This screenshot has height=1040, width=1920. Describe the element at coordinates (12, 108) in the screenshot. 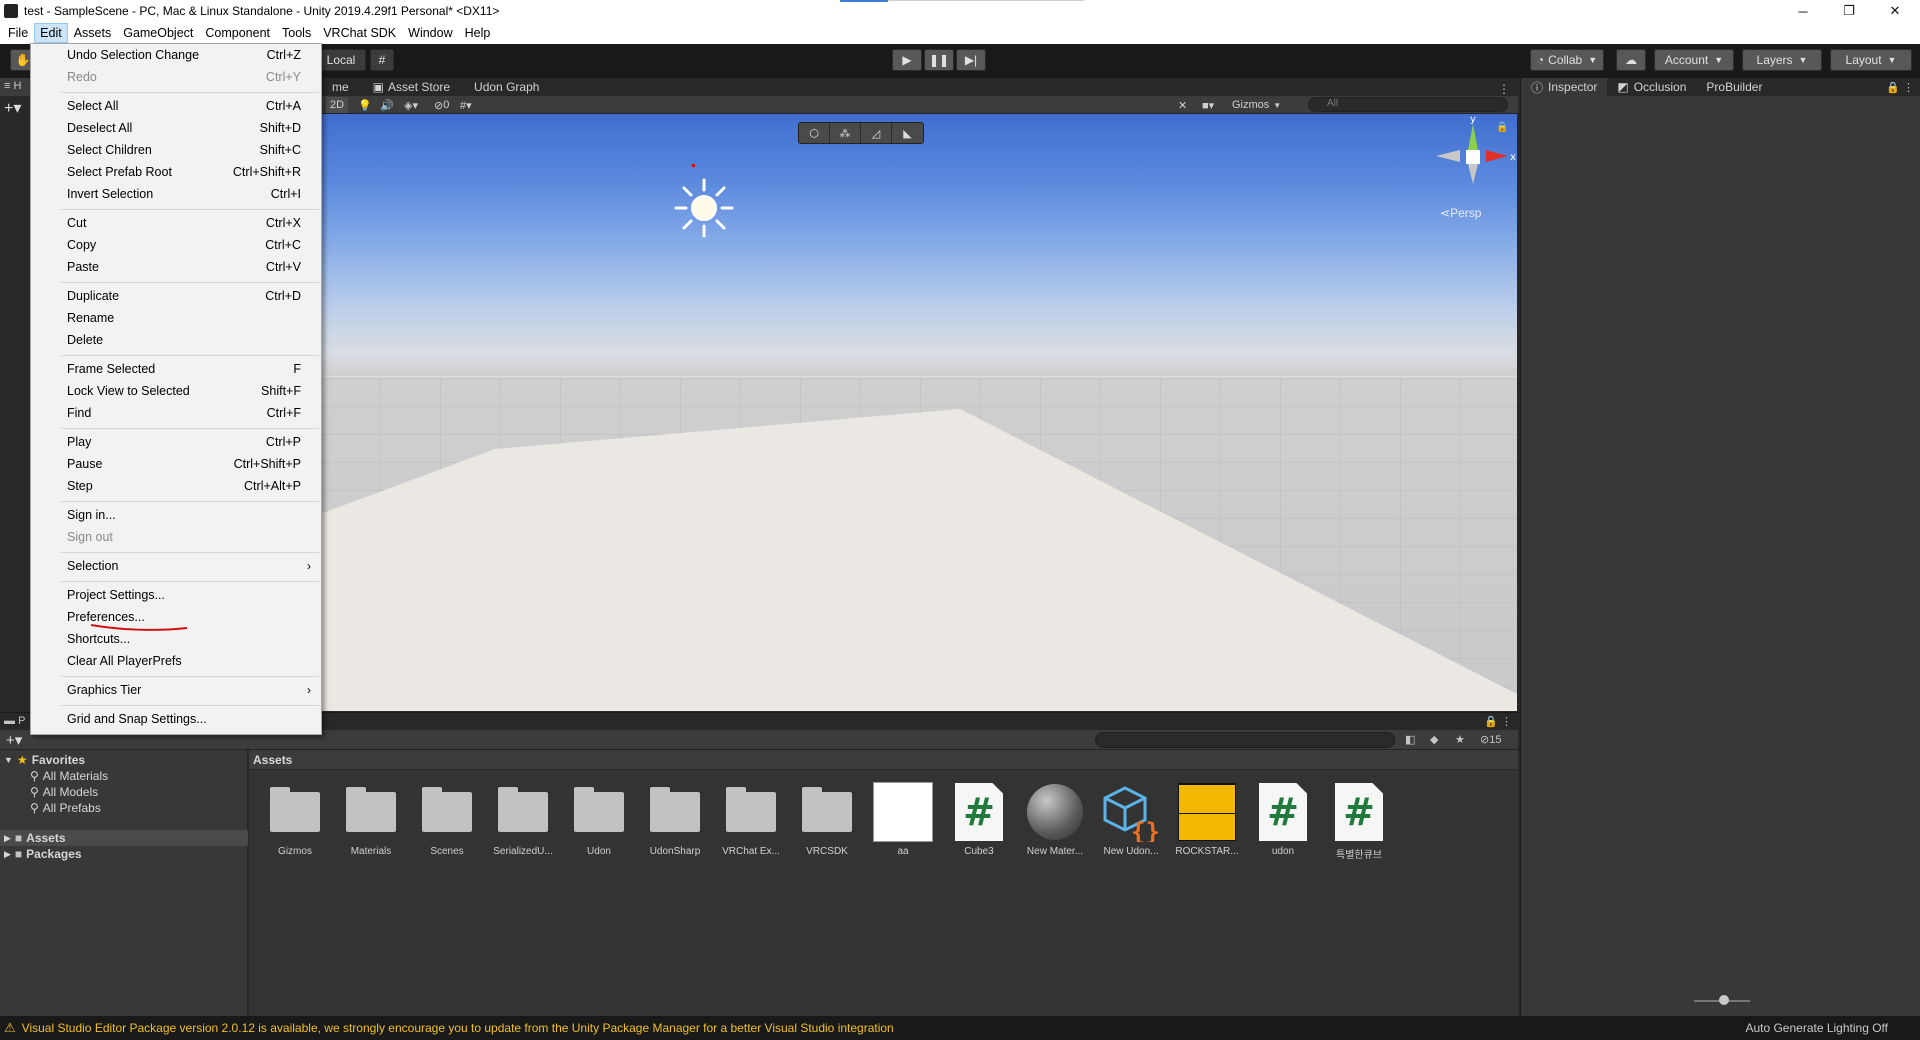

I see `hierarchy-add-button: +▾` at that location.